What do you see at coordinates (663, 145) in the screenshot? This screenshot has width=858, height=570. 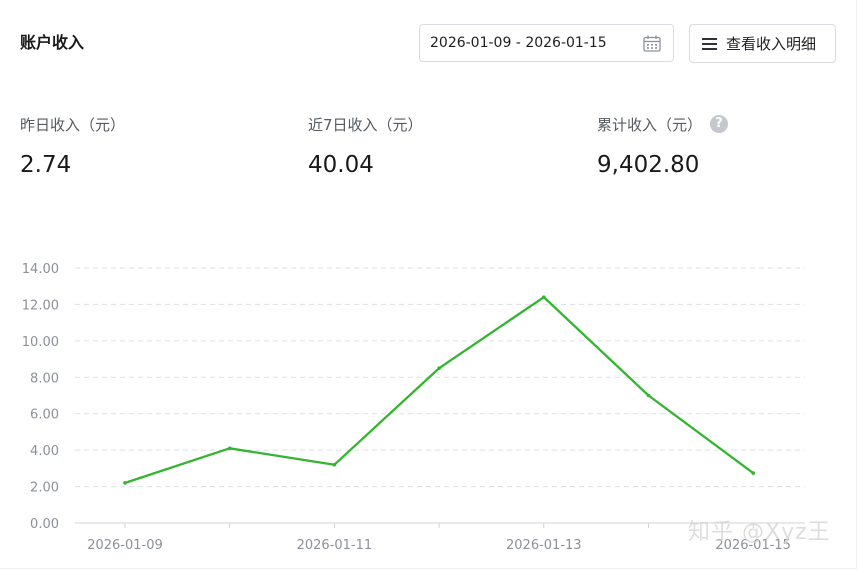 I see `stat-total-income: 累计收入（元） ? 9,402.80` at bounding box center [663, 145].